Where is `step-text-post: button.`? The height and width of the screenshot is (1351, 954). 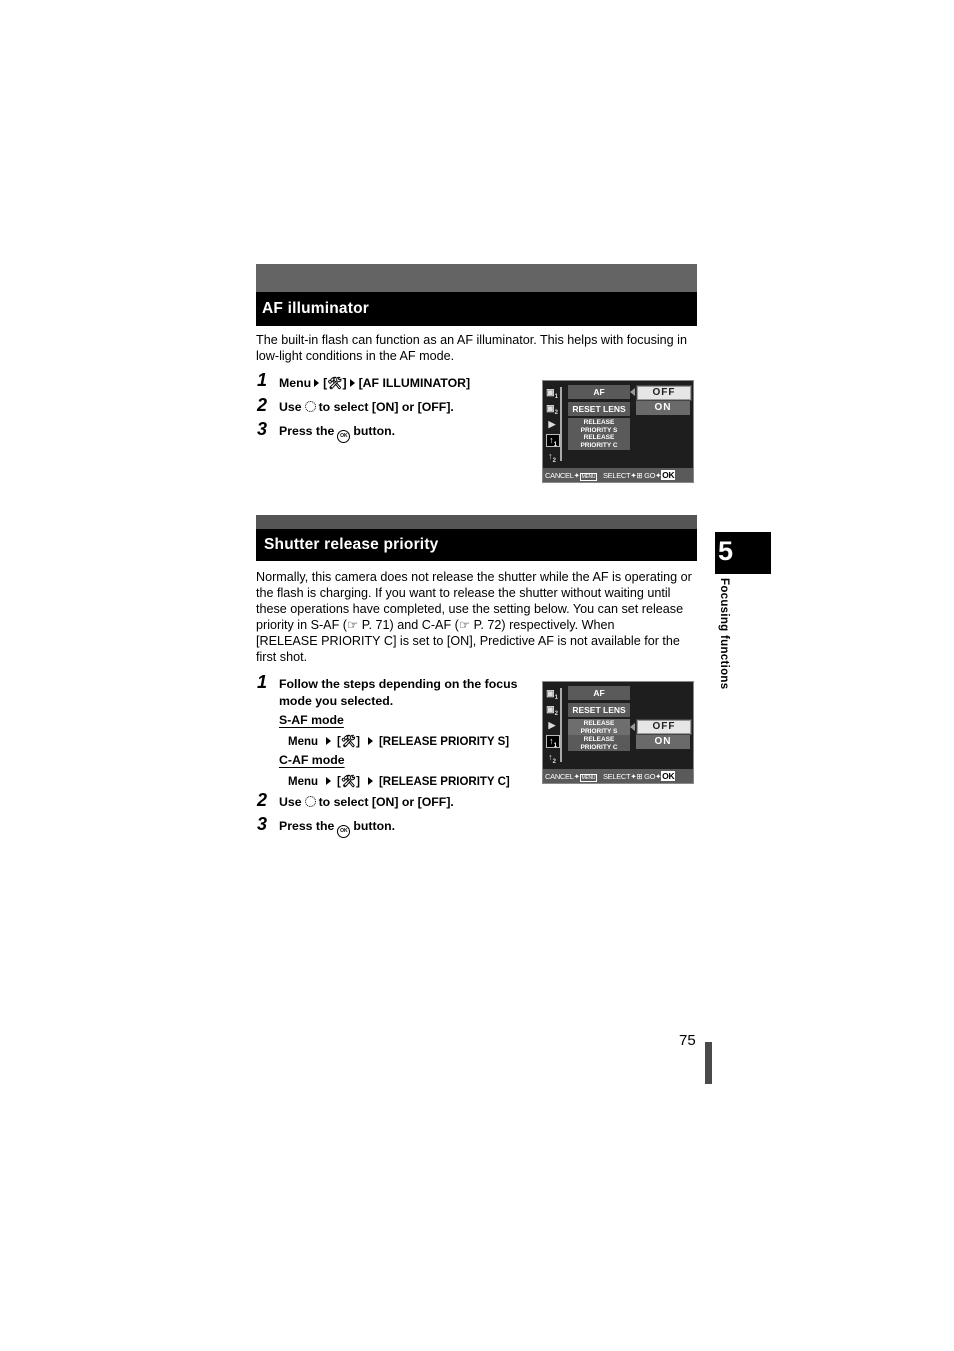 step-text-post: button. is located at coordinates (374, 826).